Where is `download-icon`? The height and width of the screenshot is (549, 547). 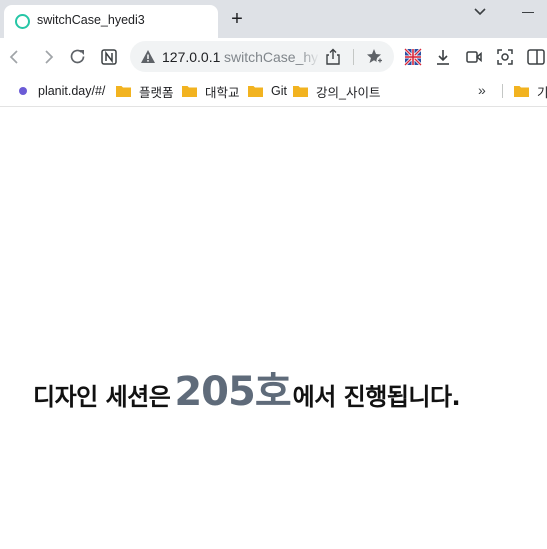 download-icon is located at coordinates (443, 57).